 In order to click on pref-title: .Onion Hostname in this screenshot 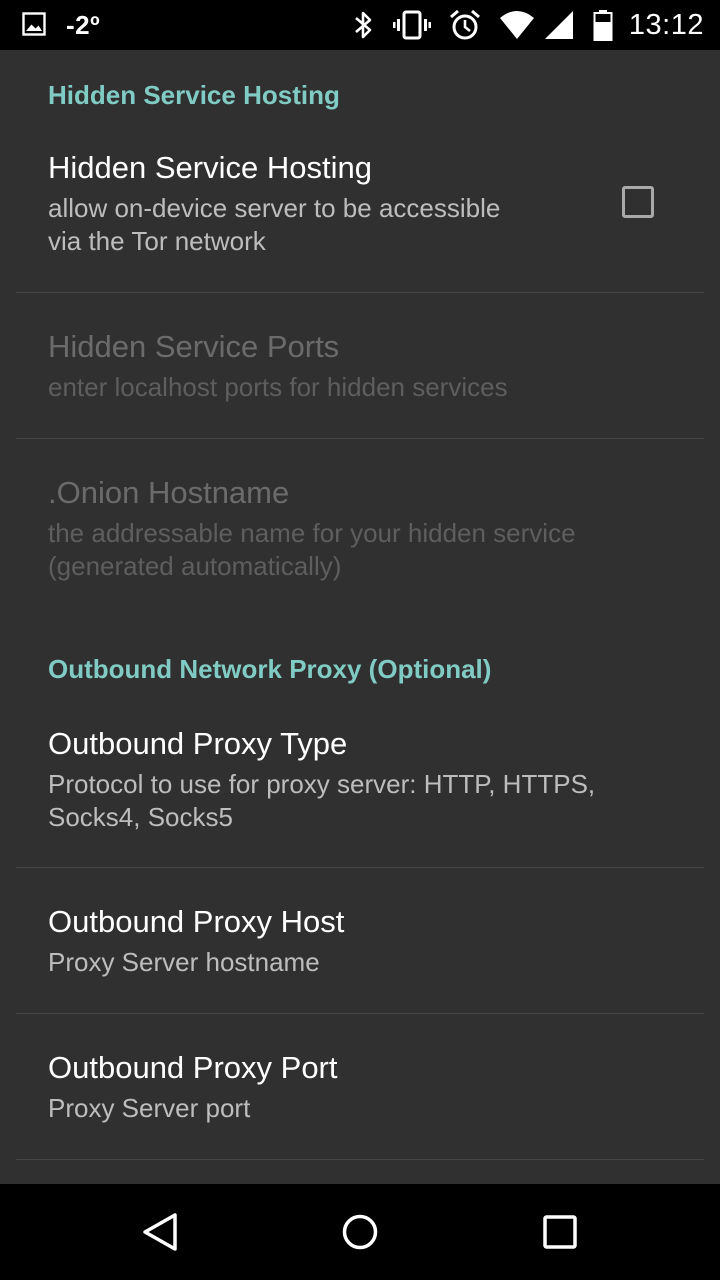, I will do `click(169, 492)`.